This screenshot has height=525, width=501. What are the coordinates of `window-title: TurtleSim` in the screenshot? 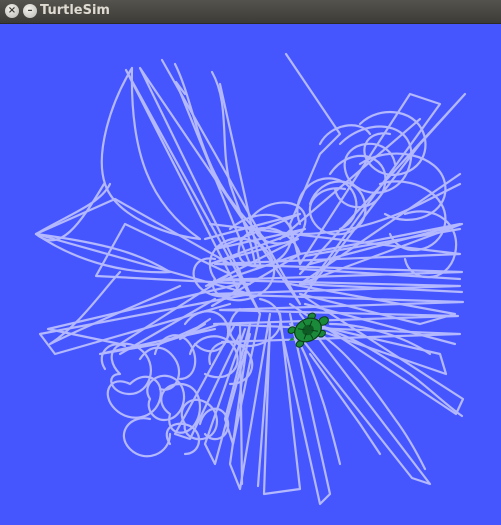 It's located at (75, 10).